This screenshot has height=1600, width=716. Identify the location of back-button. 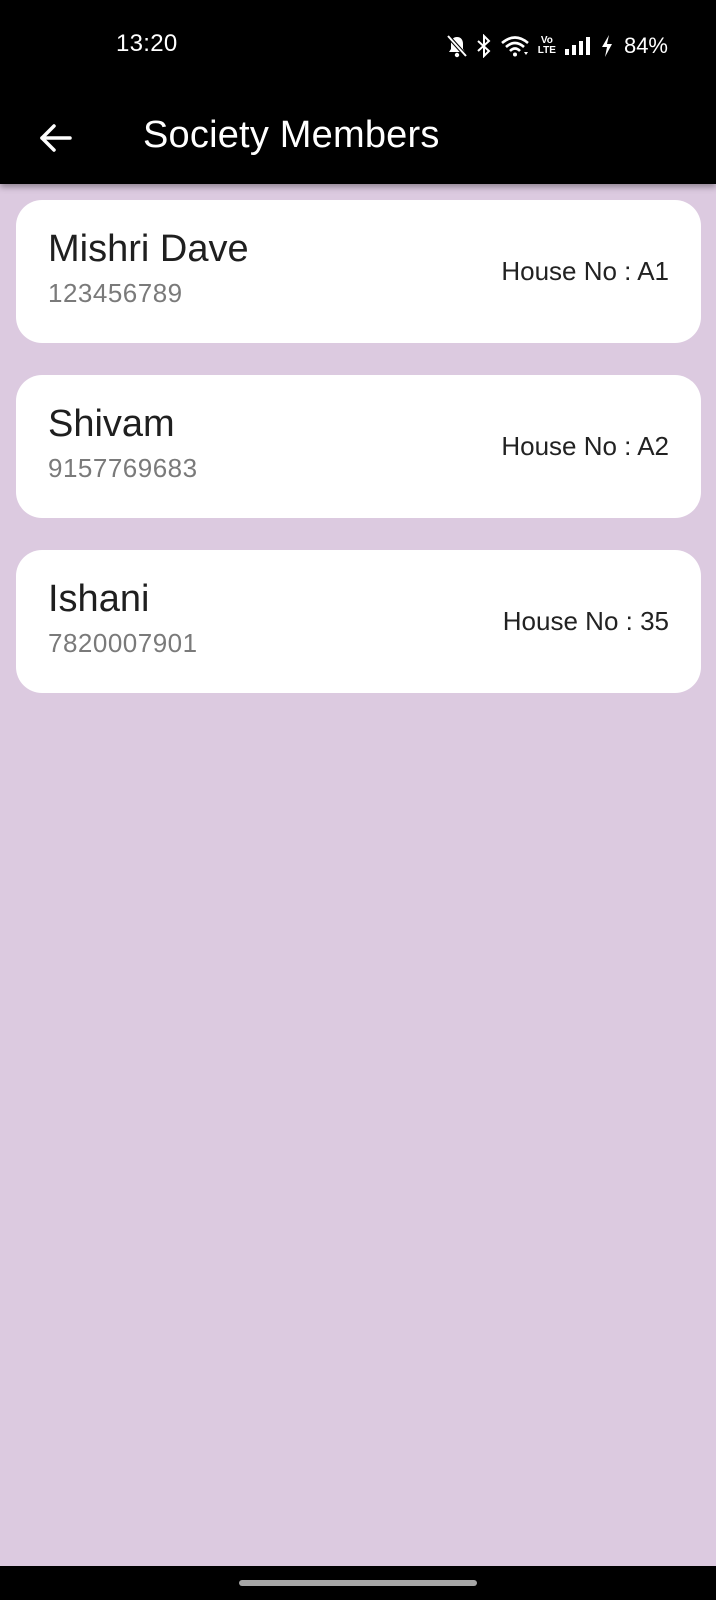
(56, 138).